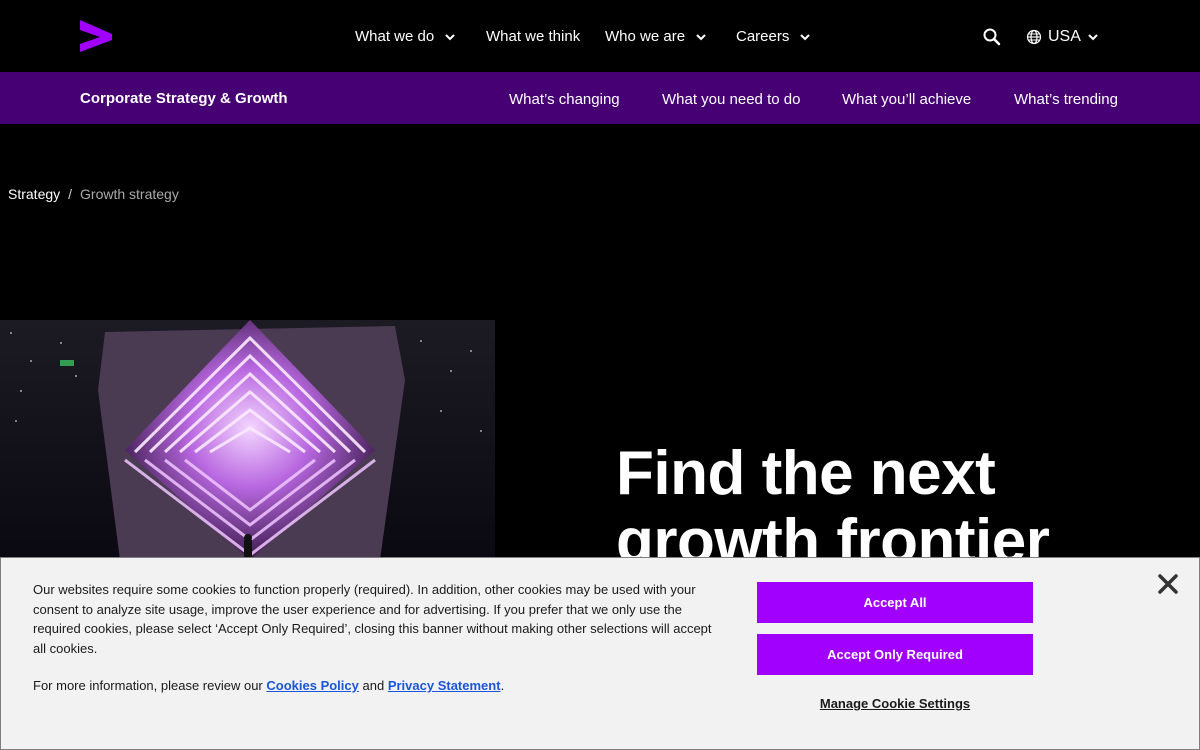 The width and height of the screenshot is (1200, 750). I want to click on nav-what-we-think: What we think, so click(533, 36).